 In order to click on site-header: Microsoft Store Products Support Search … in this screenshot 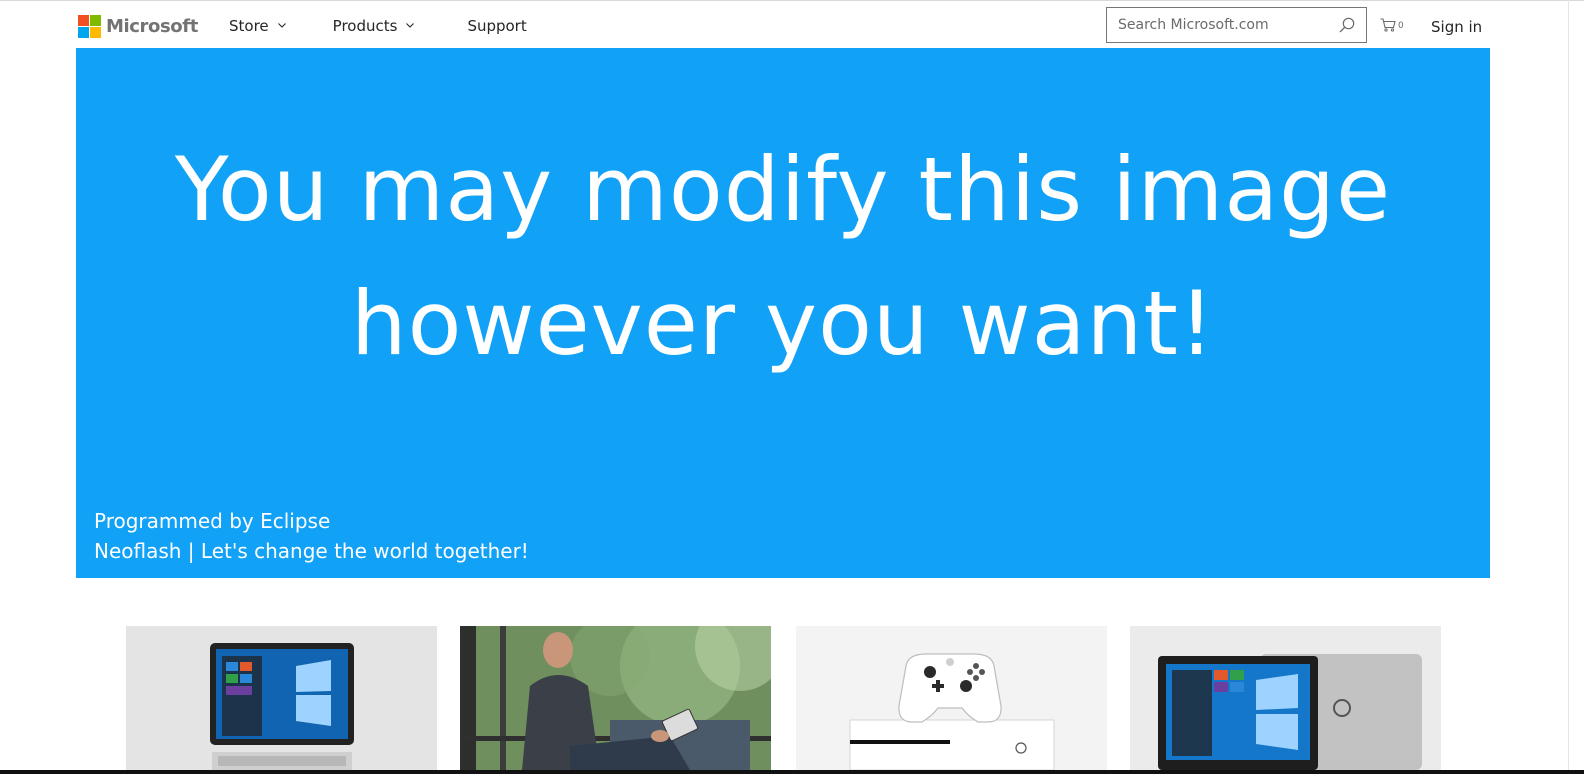, I will do `click(792, 24)`.